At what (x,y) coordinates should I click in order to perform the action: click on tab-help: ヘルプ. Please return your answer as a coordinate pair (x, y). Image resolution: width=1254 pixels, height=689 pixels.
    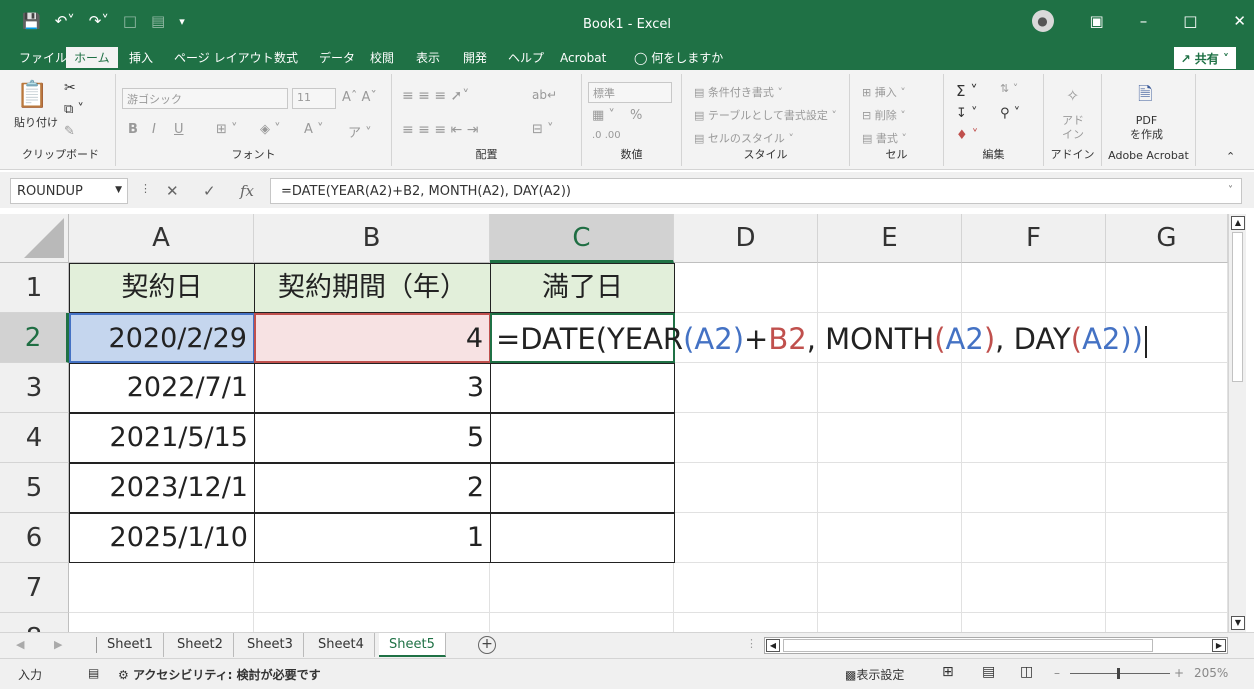
    Looking at the image, I should click on (526, 58).